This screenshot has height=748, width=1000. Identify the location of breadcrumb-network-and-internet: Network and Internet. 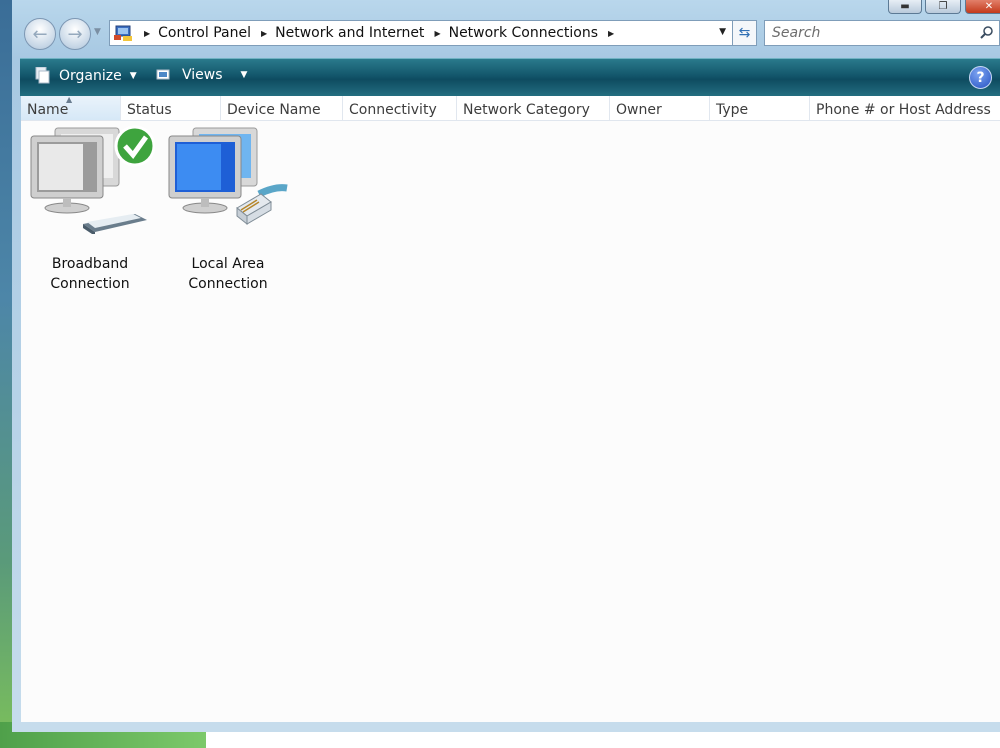
(349, 33).